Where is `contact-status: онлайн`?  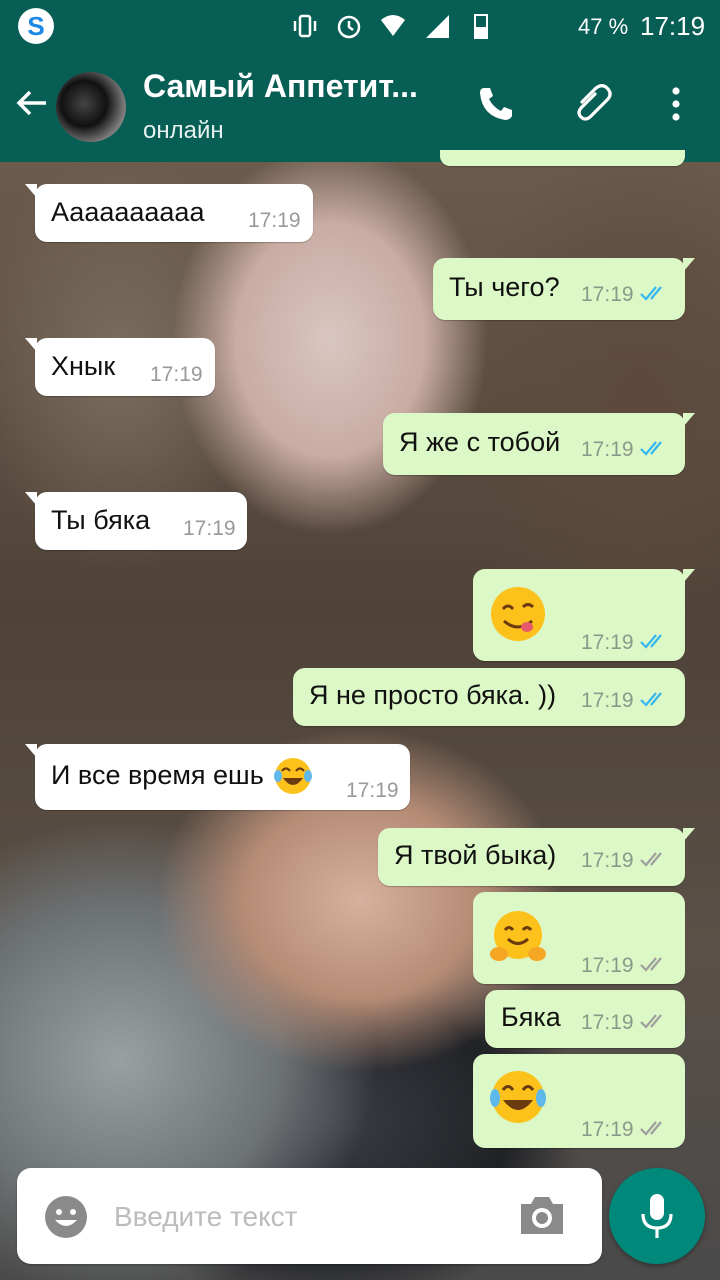
contact-status: онлайн is located at coordinates (183, 130).